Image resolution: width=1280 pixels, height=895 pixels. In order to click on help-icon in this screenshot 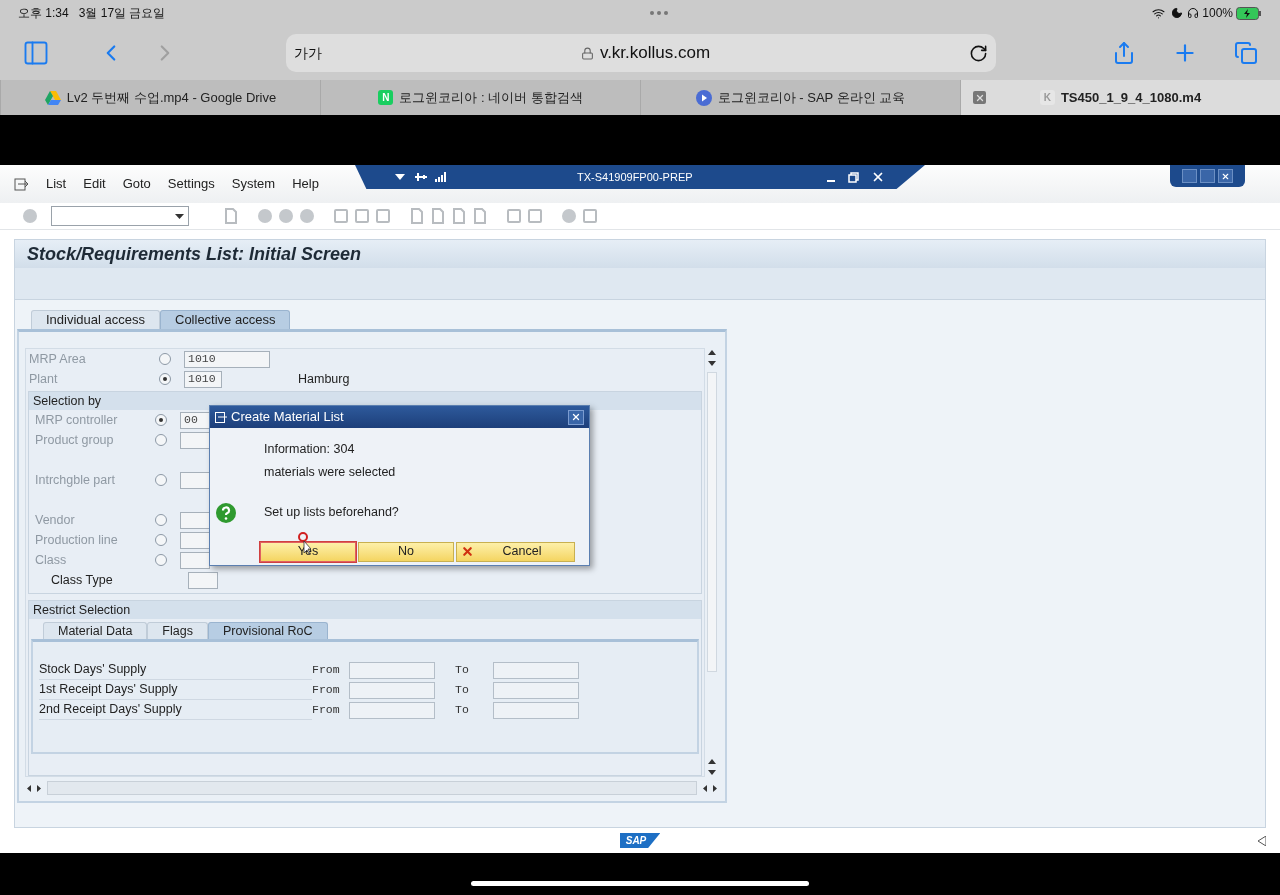, I will do `click(569, 216)`.